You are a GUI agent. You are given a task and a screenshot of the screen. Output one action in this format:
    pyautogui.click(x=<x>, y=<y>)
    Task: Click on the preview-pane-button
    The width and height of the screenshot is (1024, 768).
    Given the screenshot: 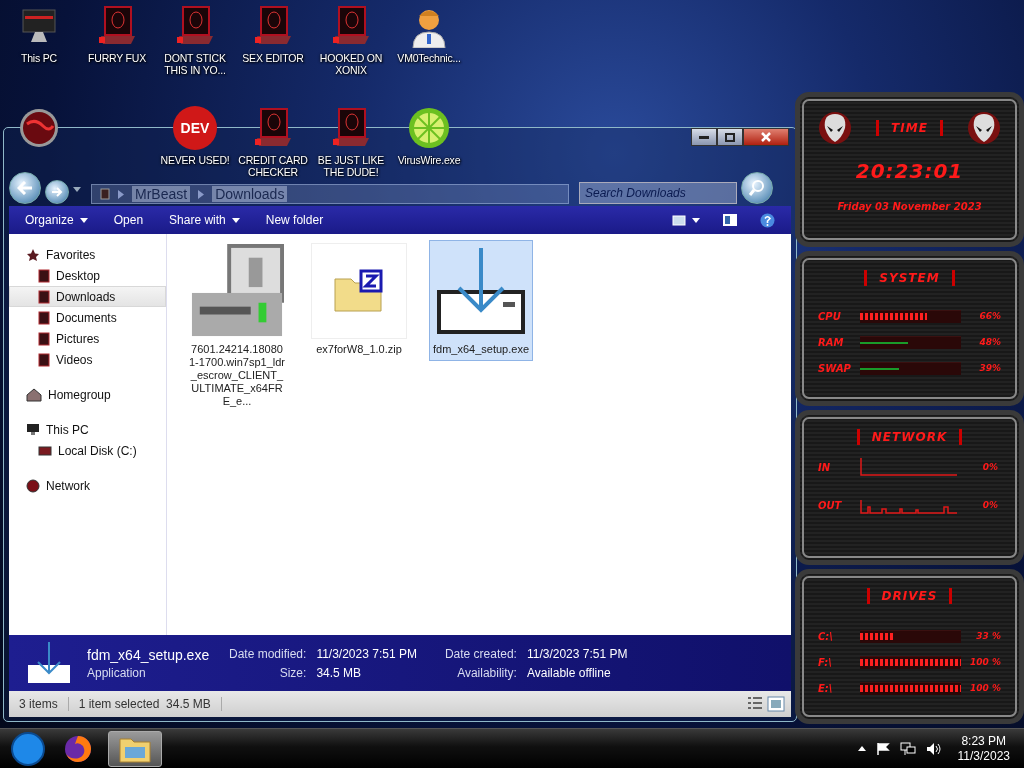 What is the action you would take?
    pyautogui.click(x=730, y=220)
    